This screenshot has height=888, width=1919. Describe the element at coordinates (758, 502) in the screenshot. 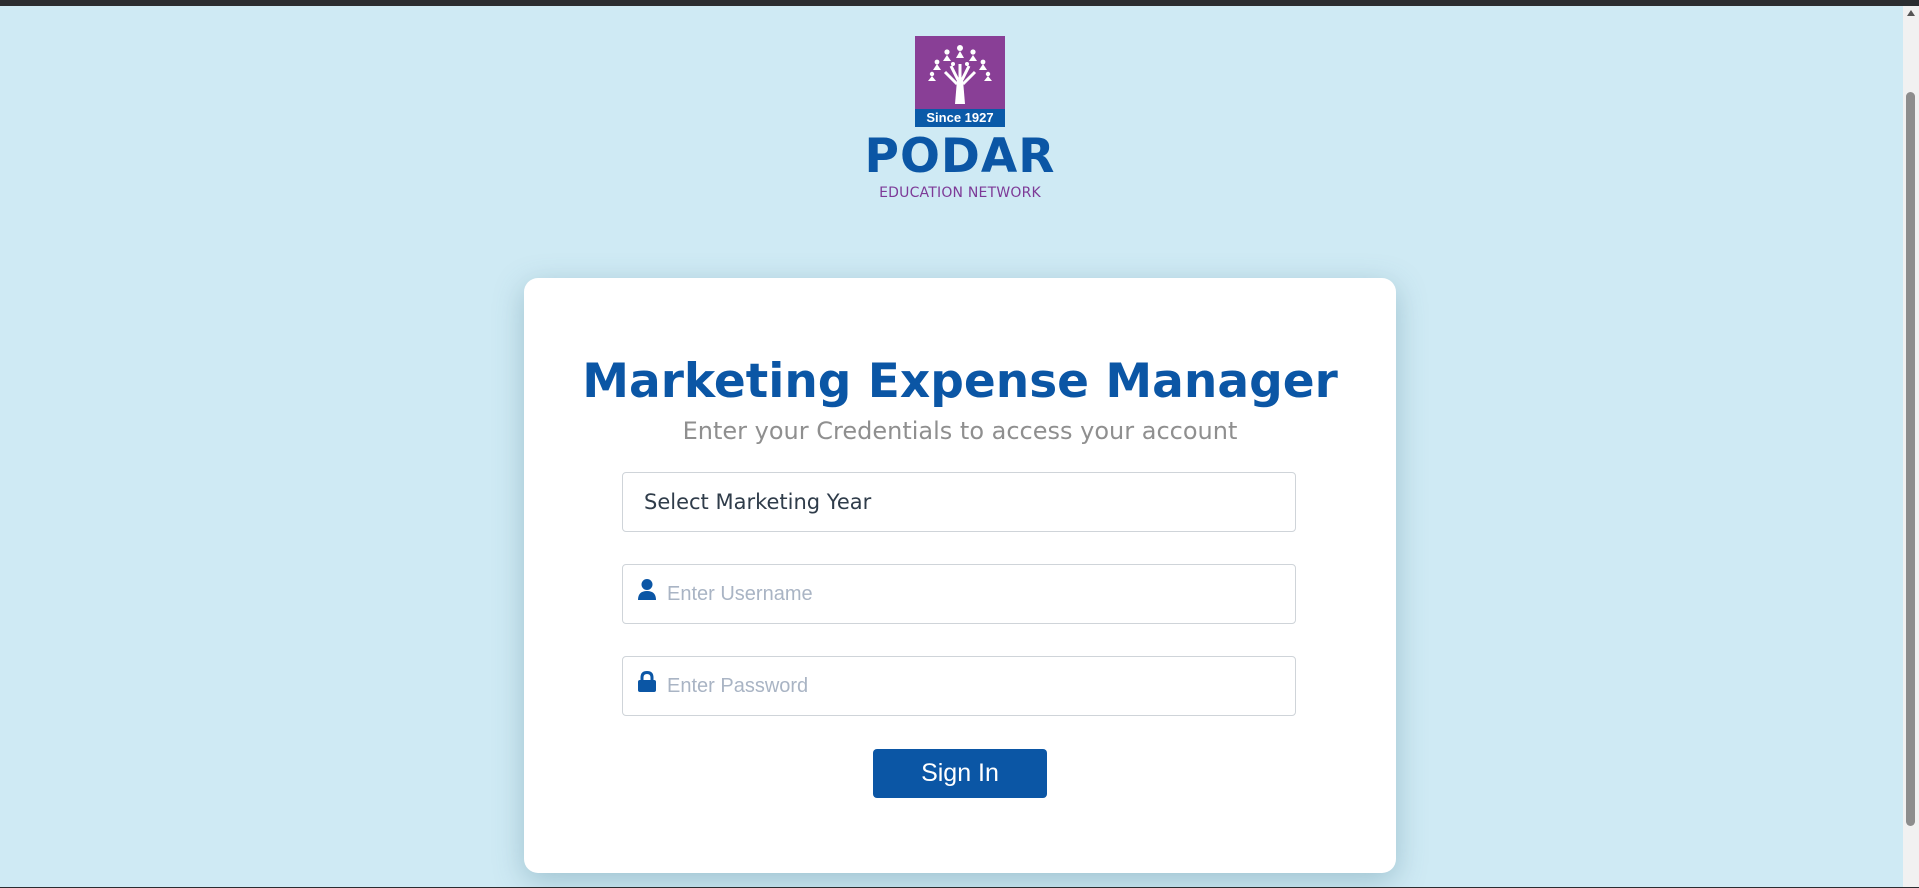

I see `marketing-year-select-value: Select Marketing Year` at that location.